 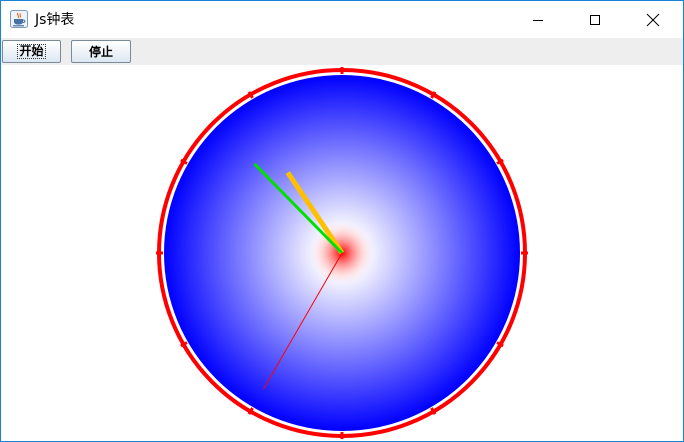 What do you see at coordinates (342, 51) in the screenshot?
I see `toolbar: 开始 停止` at bounding box center [342, 51].